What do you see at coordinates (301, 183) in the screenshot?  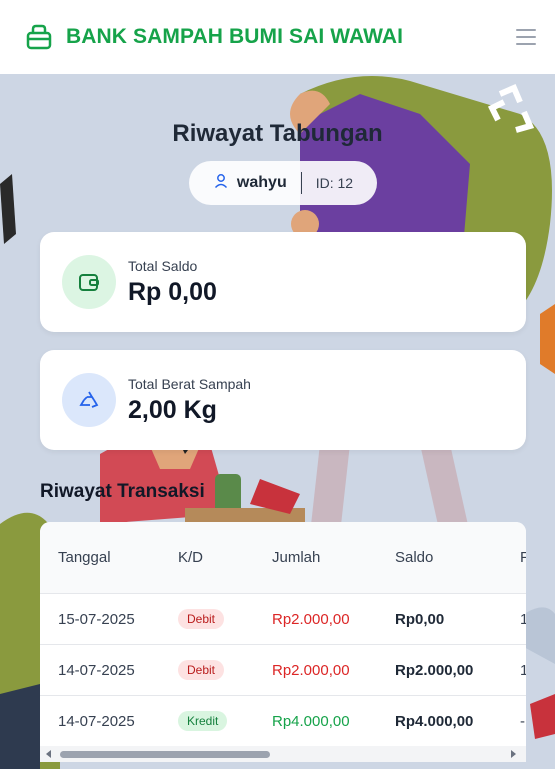 I see `chip-separator` at bounding box center [301, 183].